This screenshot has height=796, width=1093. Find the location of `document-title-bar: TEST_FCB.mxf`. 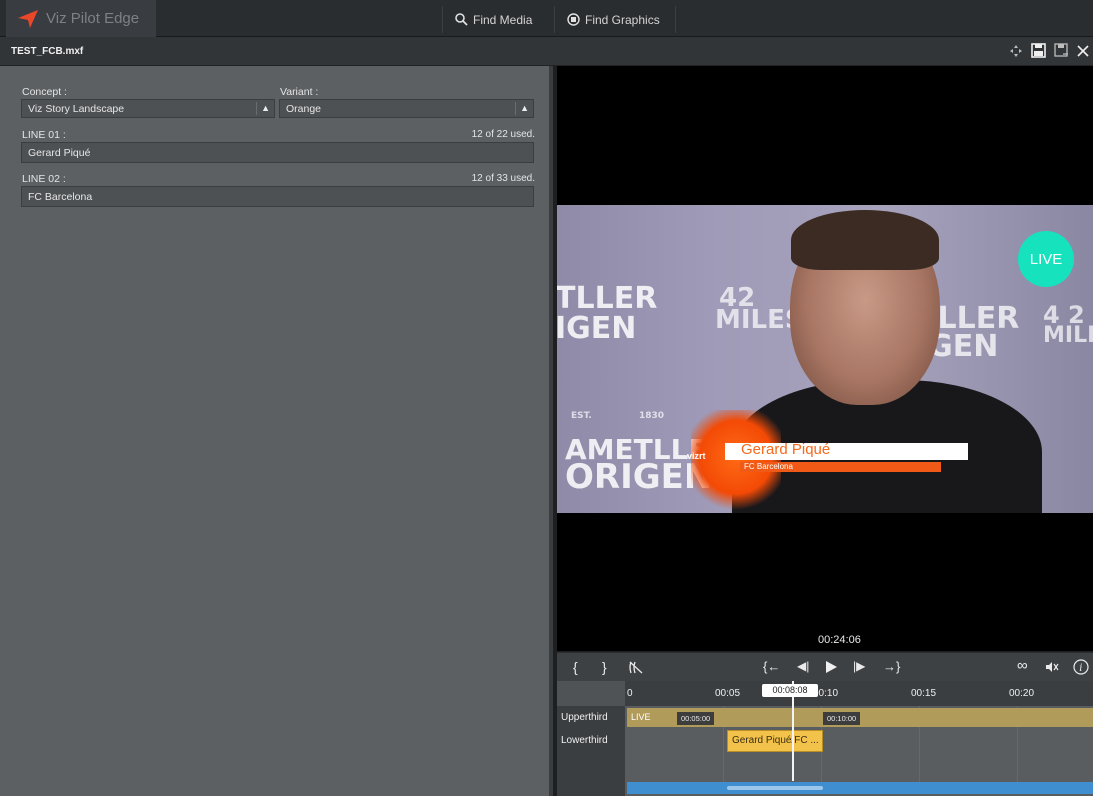

document-title-bar: TEST_FCB.mxf is located at coordinates (546, 51).